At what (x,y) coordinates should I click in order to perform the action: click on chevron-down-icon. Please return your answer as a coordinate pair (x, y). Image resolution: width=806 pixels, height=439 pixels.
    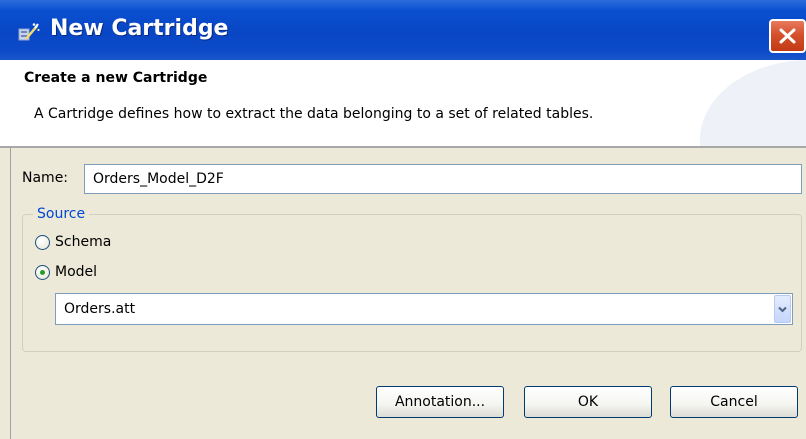
    Looking at the image, I should click on (782, 309).